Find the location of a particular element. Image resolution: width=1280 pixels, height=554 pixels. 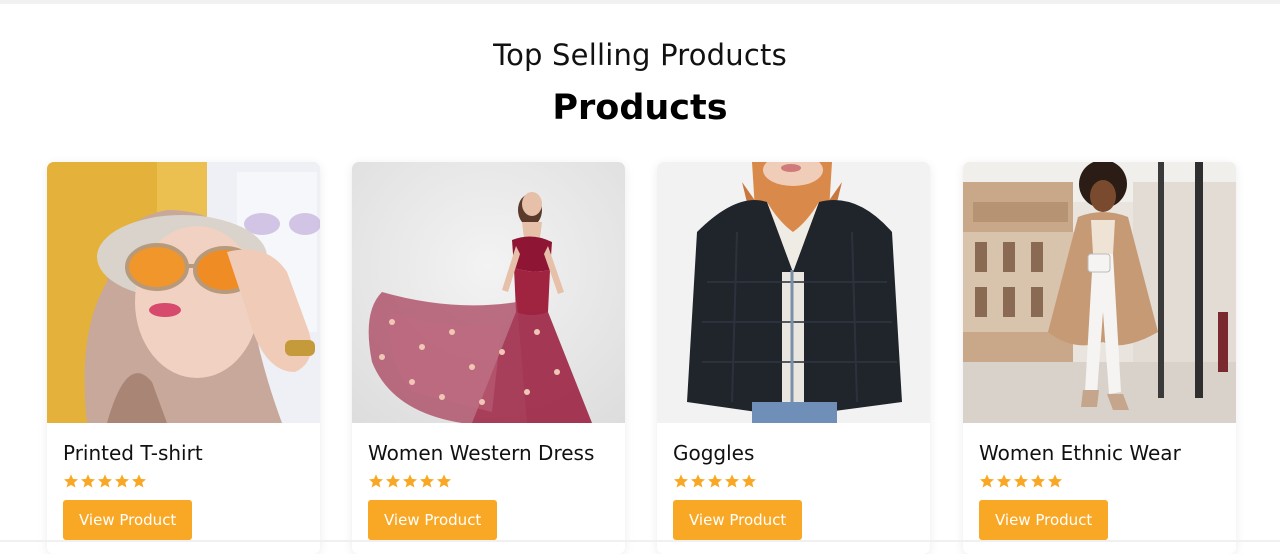

red-gown-photo is located at coordinates (488, 292).